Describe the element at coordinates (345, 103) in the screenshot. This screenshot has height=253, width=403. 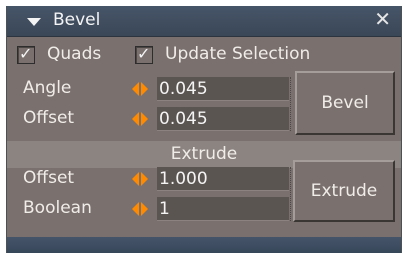
I see `bevel-button: Bevel` at that location.